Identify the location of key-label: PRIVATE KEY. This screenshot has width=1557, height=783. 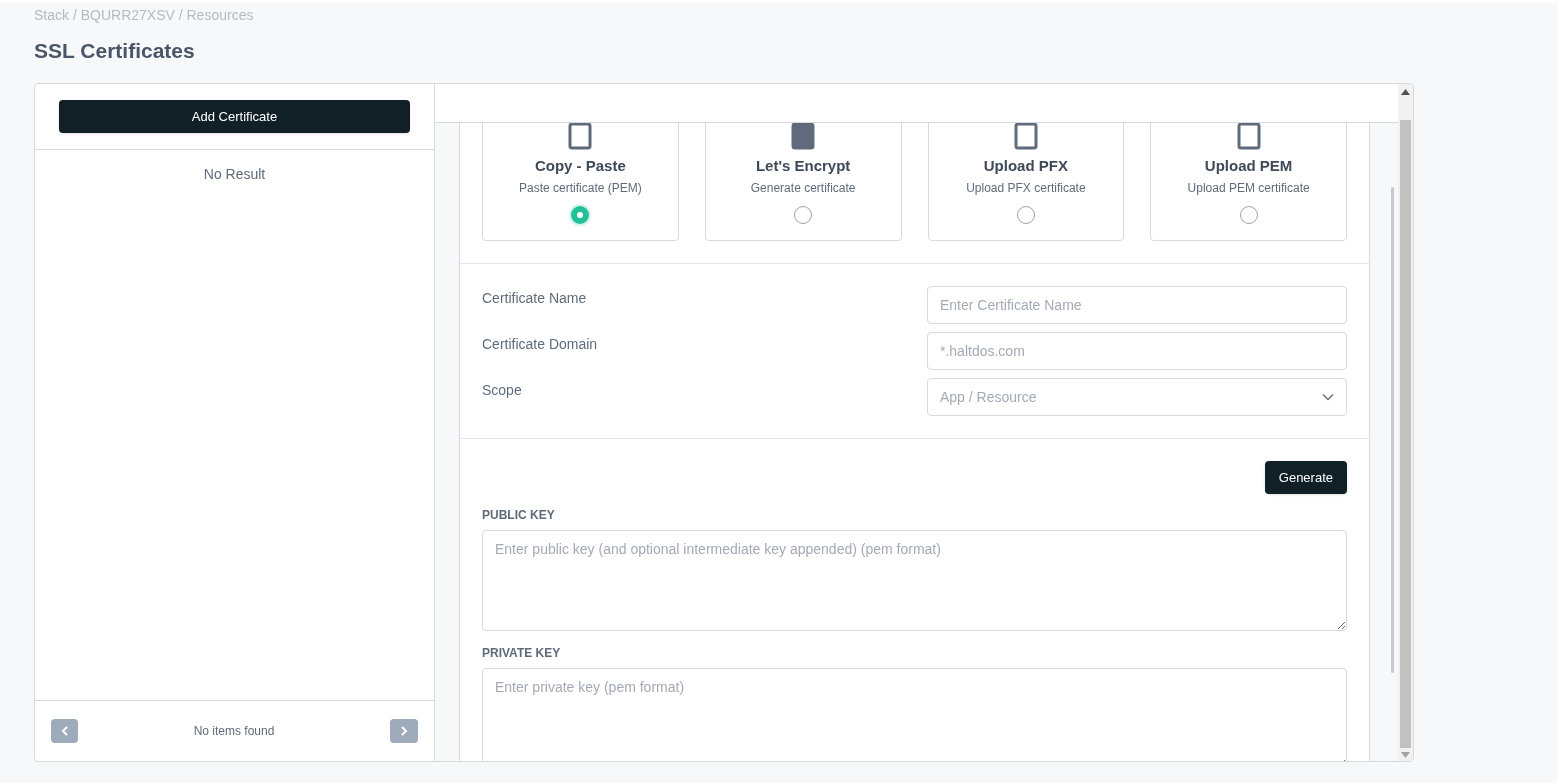
(521, 653).